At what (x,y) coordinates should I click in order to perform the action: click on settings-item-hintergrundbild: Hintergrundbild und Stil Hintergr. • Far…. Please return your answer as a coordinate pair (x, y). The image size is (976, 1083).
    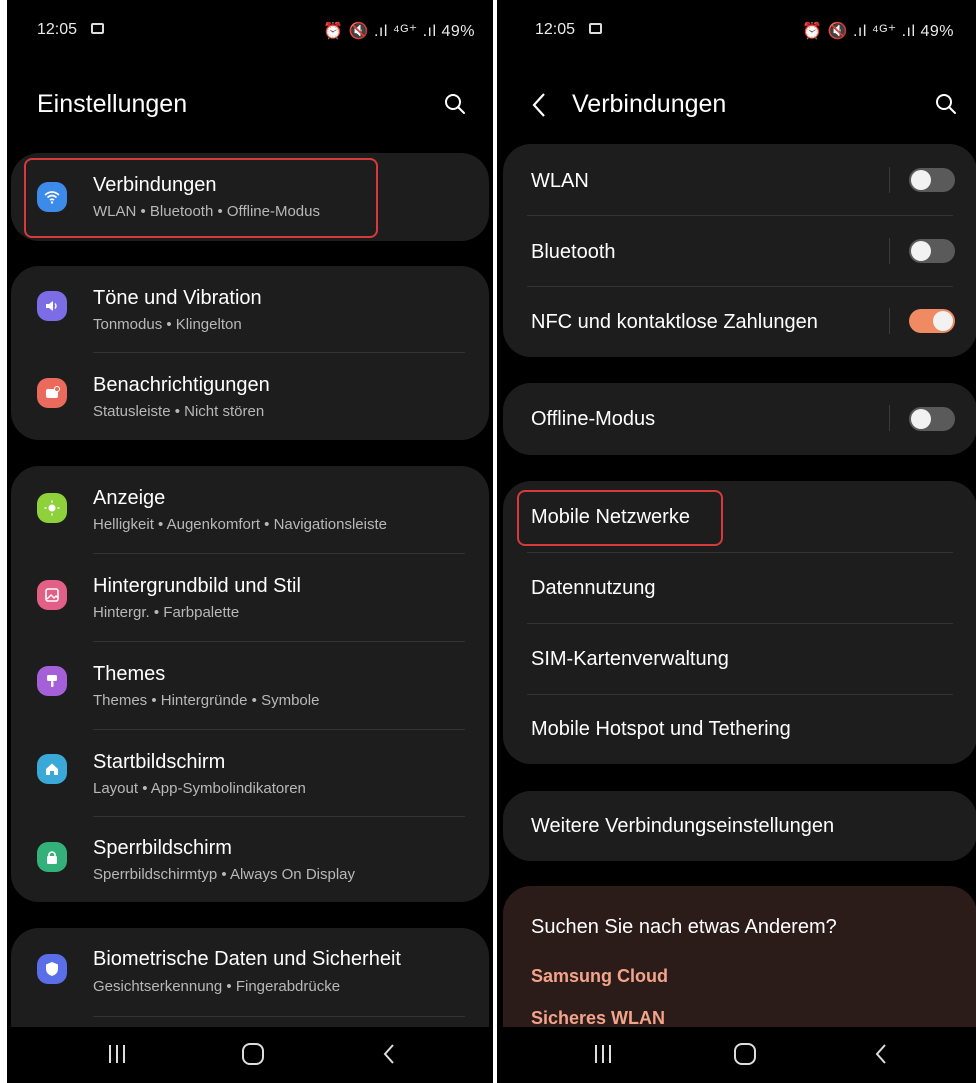
    Looking at the image, I should click on (250, 597).